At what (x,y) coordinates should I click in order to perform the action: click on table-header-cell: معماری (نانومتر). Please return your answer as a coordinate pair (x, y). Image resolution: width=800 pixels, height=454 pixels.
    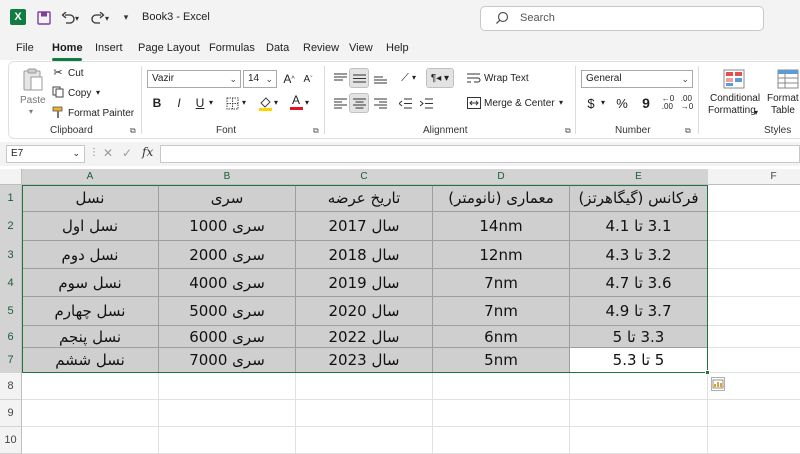
    Looking at the image, I should click on (501, 198).